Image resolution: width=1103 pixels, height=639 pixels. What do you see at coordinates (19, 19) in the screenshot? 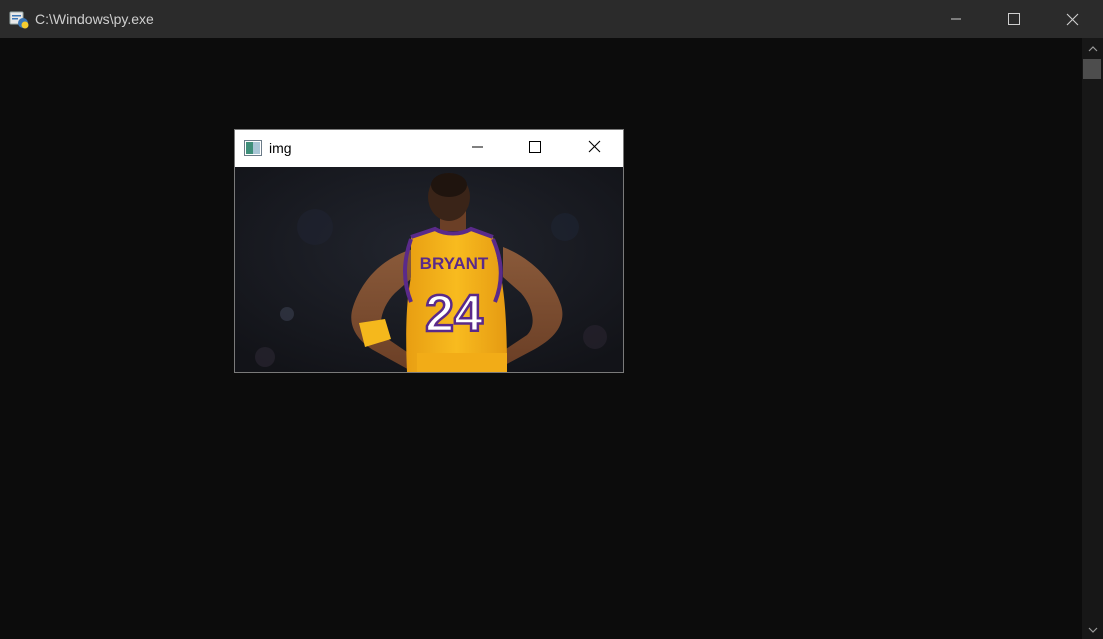
I see `python-launcher-icon` at bounding box center [19, 19].